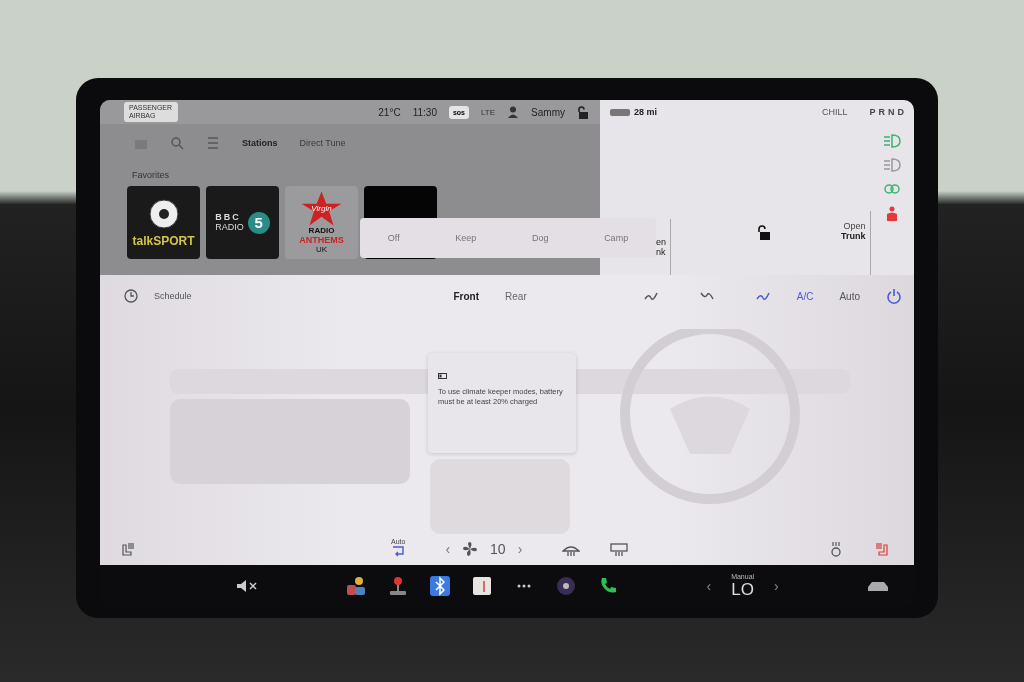 The height and width of the screenshot is (682, 1024). Describe the element at coordinates (709, 586) in the screenshot. I see `temperature-decrease-button: ‹` at that location.